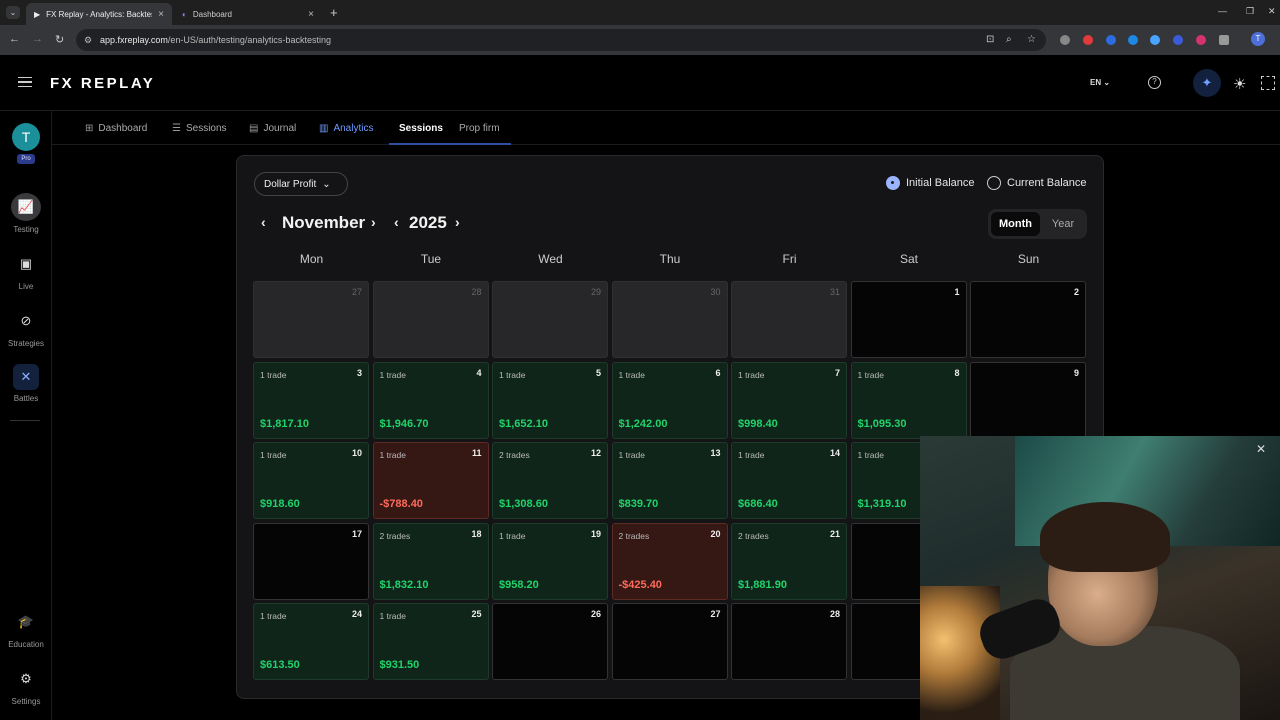 This screenshot has width=1280, height=720. What do you see at coordinates (789, 319) in the screenshot?
I see `calendar-day-cell: 31` at bounding box center [789, 319].